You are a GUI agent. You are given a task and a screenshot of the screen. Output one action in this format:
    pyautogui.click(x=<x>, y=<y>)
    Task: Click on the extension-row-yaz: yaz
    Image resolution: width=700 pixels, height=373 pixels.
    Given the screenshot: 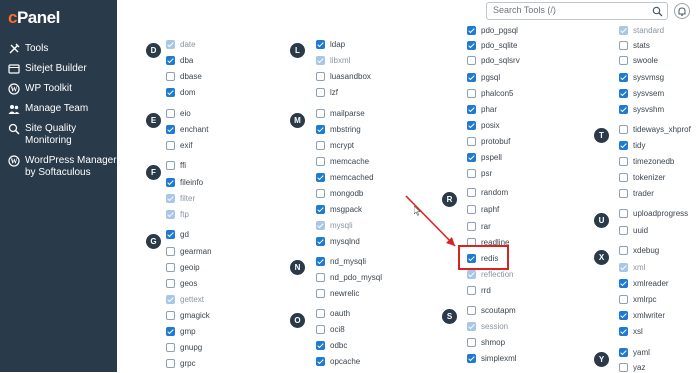 What is the action you would take?
    pyautogui.click(x=632, y=367)
    